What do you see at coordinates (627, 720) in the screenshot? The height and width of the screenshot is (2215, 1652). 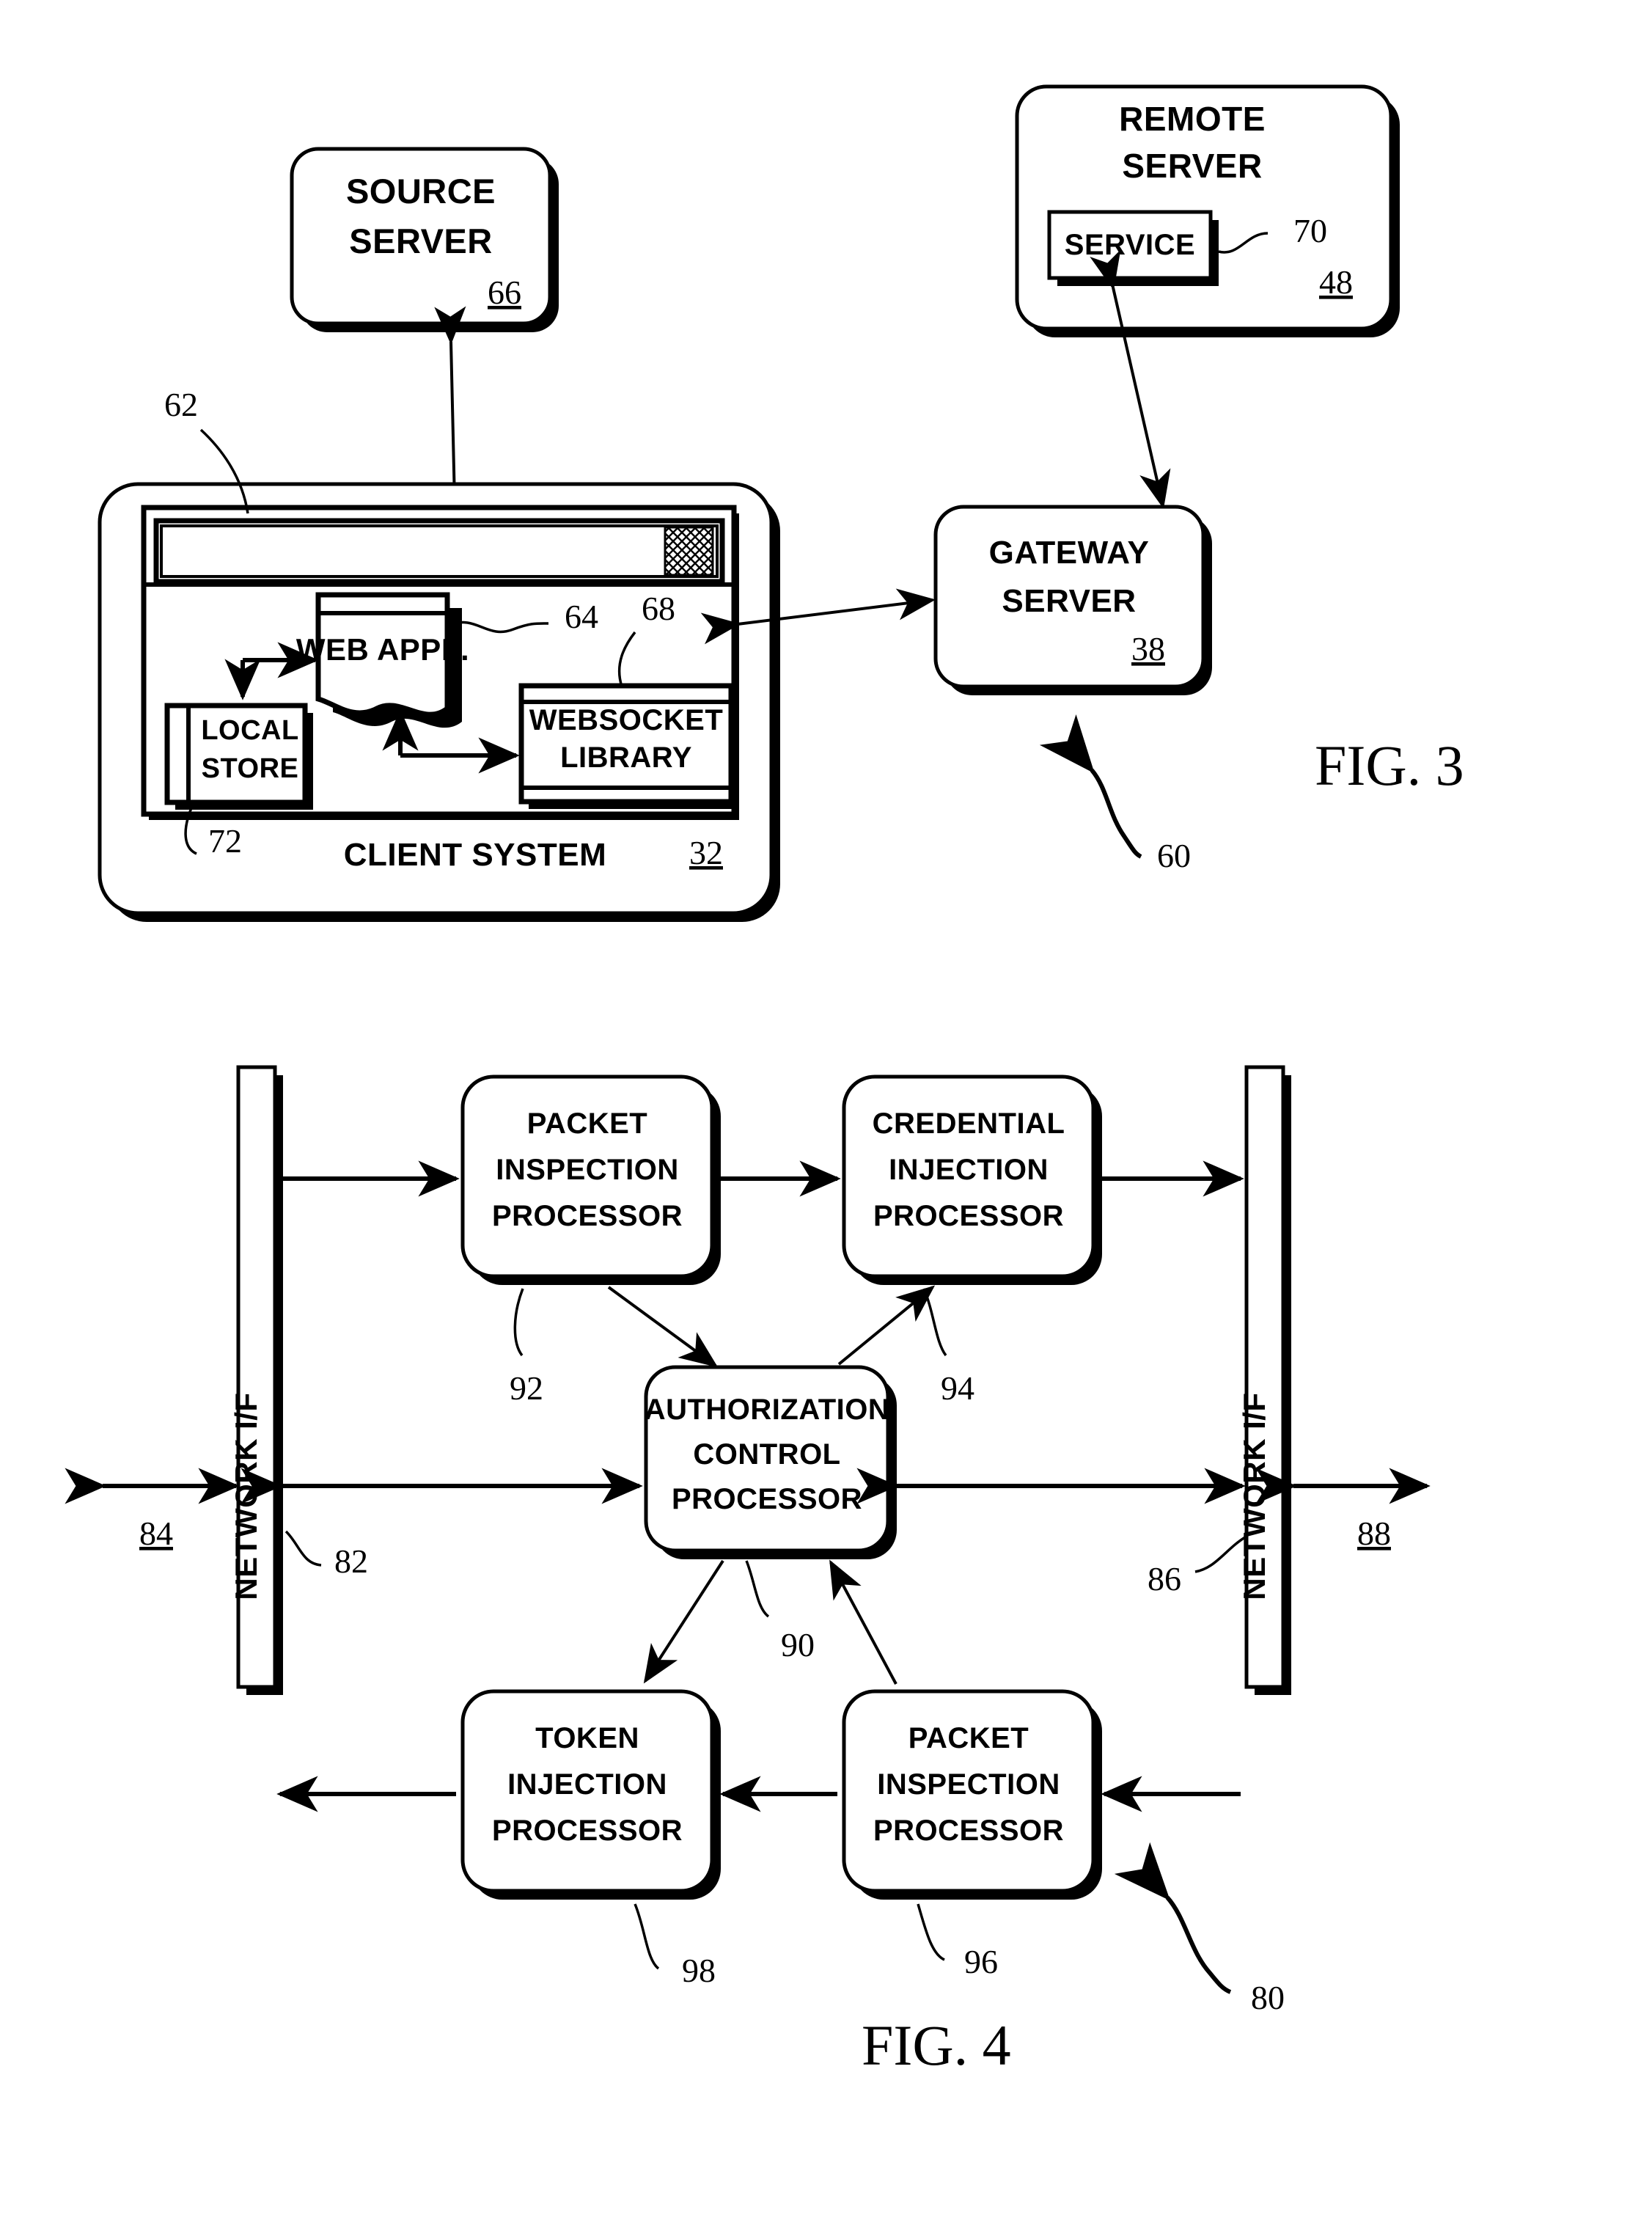 I see `websocket-library-line1: WEBSOCKET` at bounding box center [627, 720].